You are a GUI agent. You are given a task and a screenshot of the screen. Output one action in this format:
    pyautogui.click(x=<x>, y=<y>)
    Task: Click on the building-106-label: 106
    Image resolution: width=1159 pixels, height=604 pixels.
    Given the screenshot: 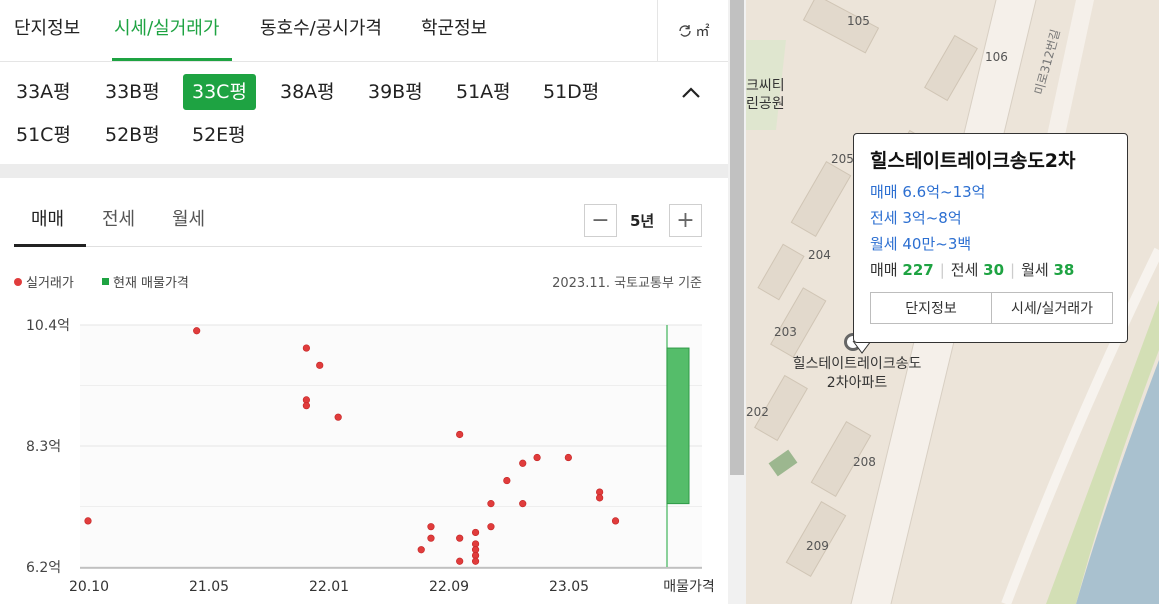 What is the action you would take?
    pyautogui.click(x=996, y=57)
    